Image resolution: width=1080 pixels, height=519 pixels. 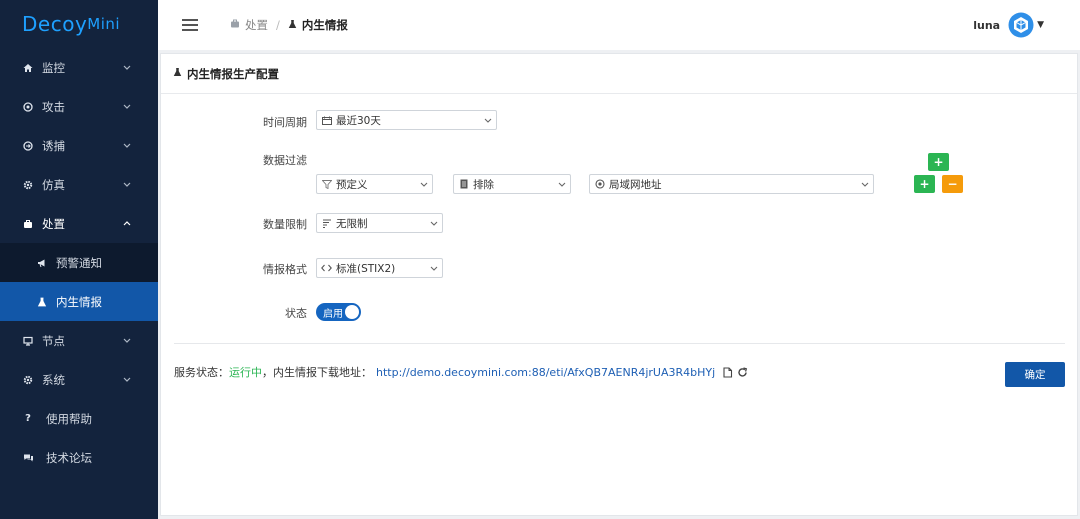 What do you see at coordinates (619, 74) in the screenshot?
I see `panel-header: 内生情报生产配置` at bounding box center [619, 74].